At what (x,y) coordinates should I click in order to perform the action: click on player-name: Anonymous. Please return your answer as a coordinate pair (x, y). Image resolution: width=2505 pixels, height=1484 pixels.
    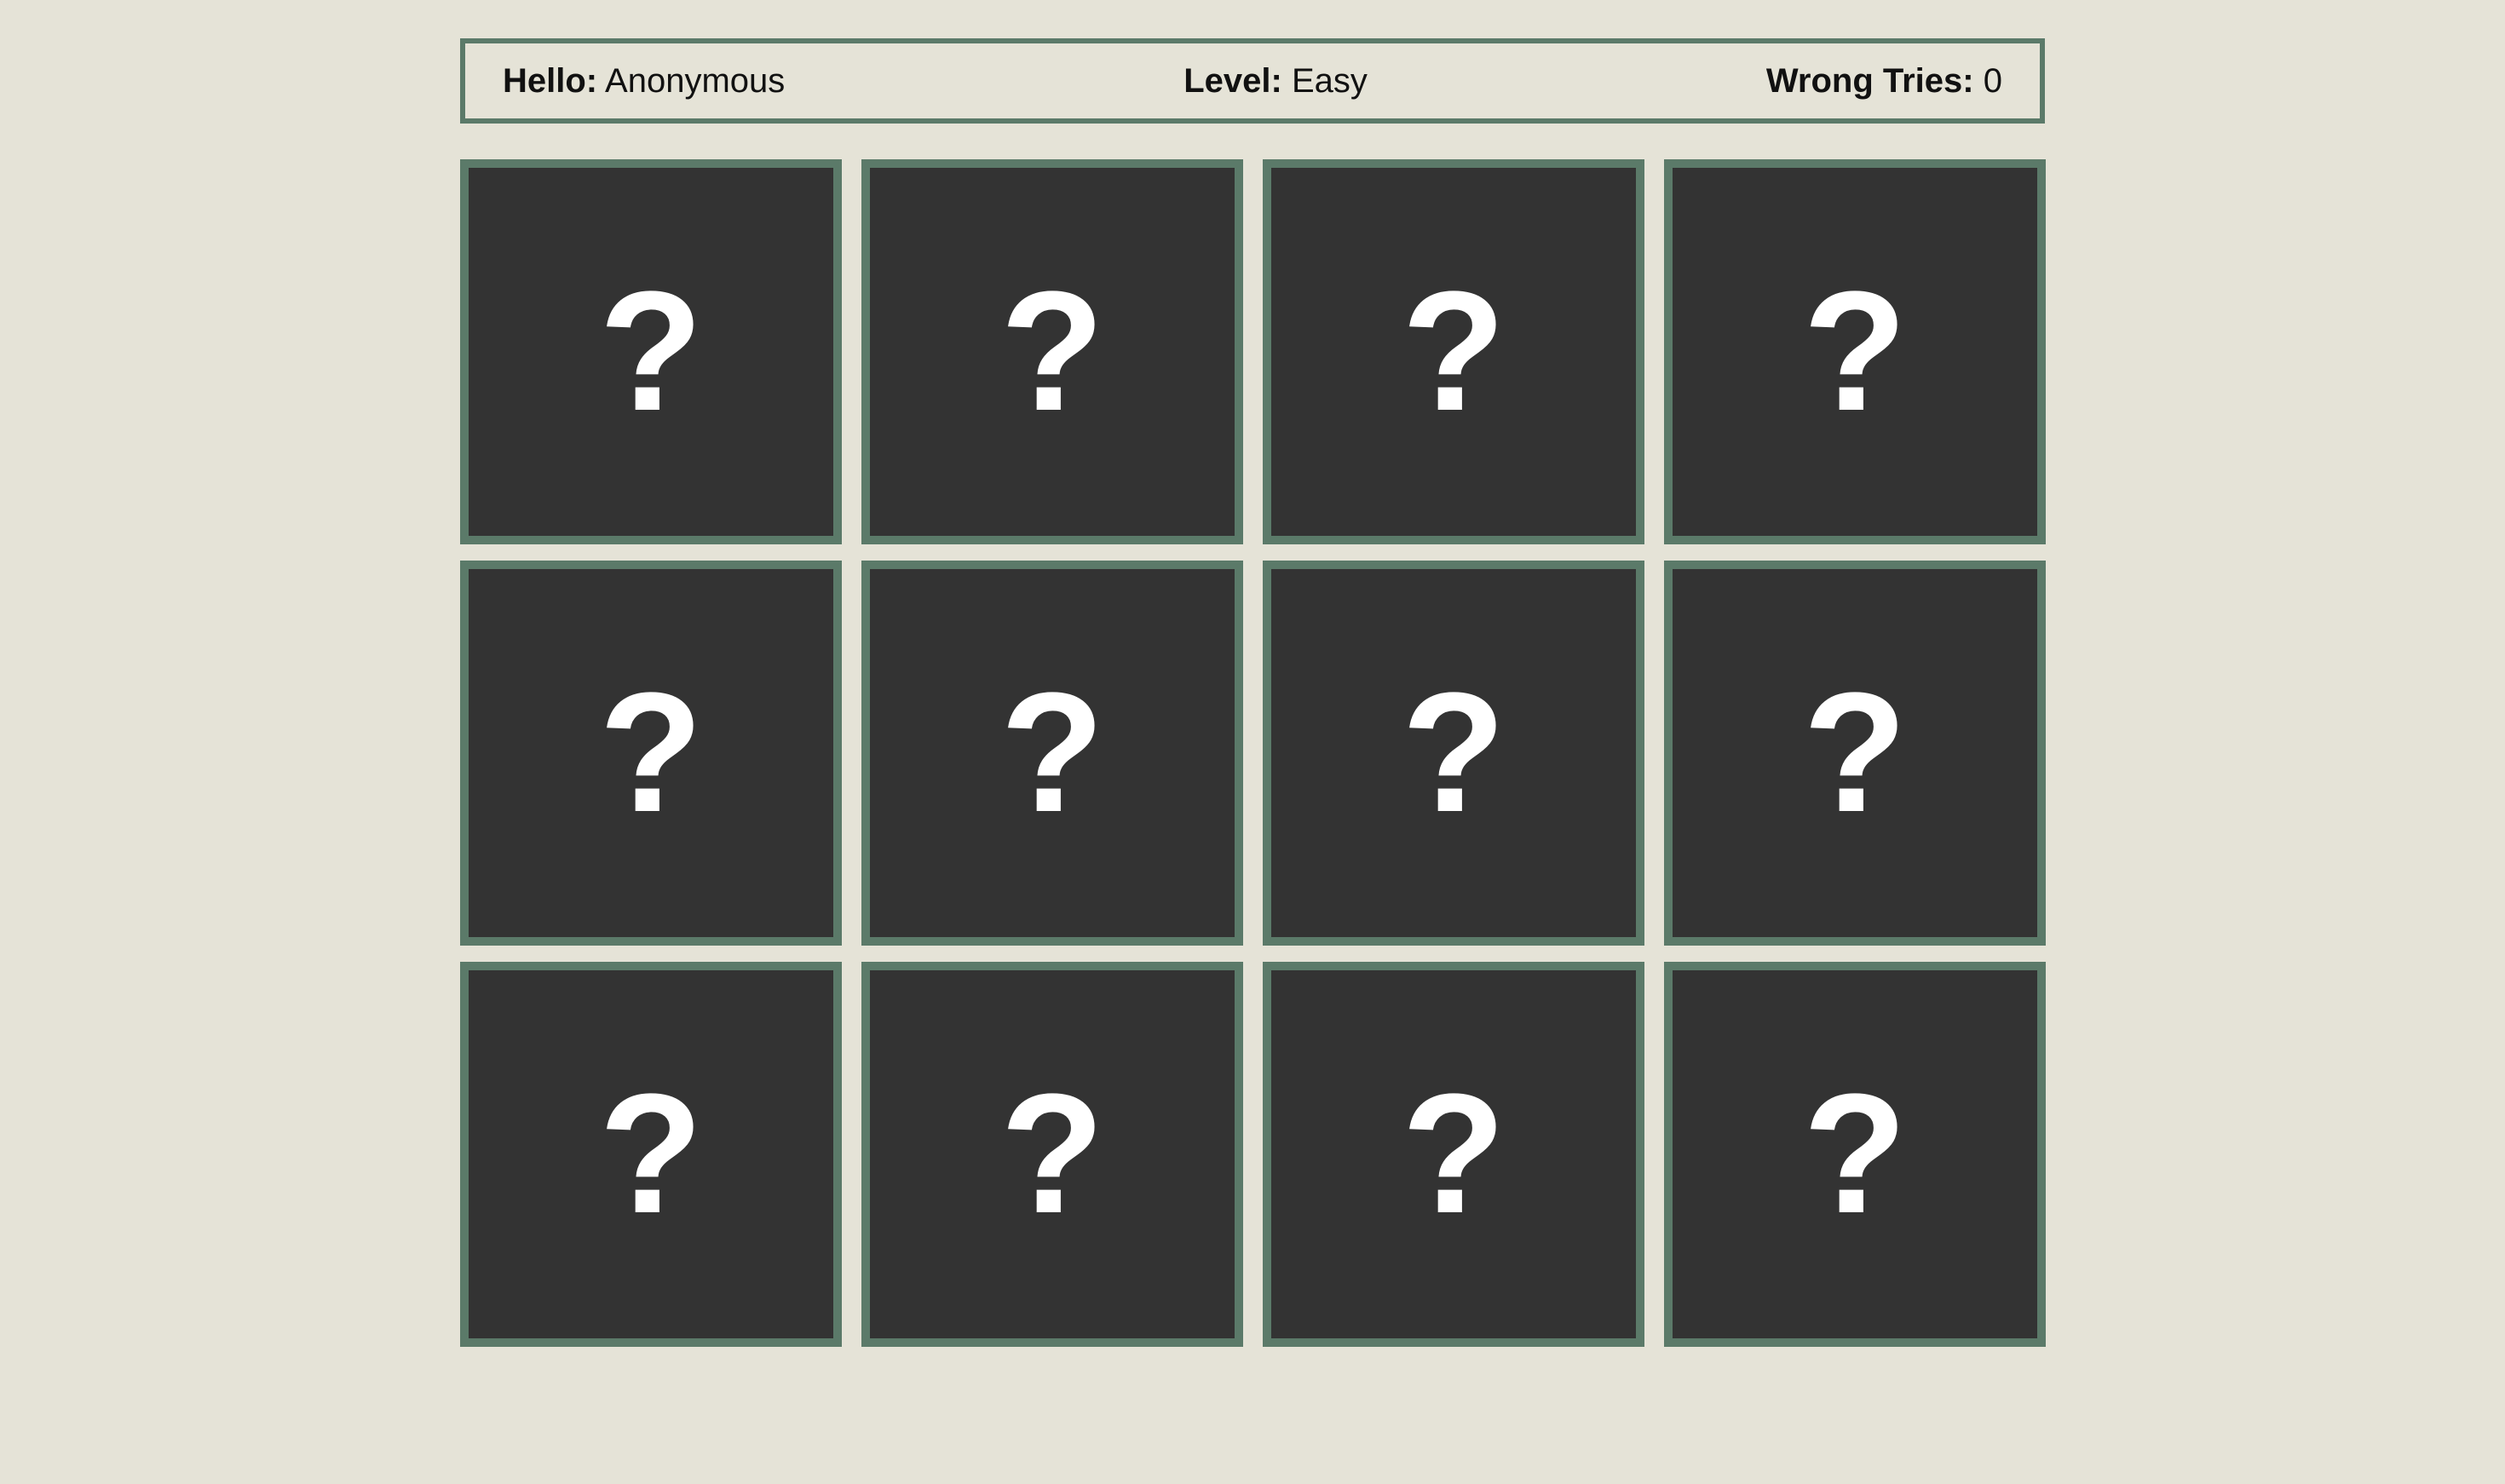
    Looking at the image, I should click on (695, 80).